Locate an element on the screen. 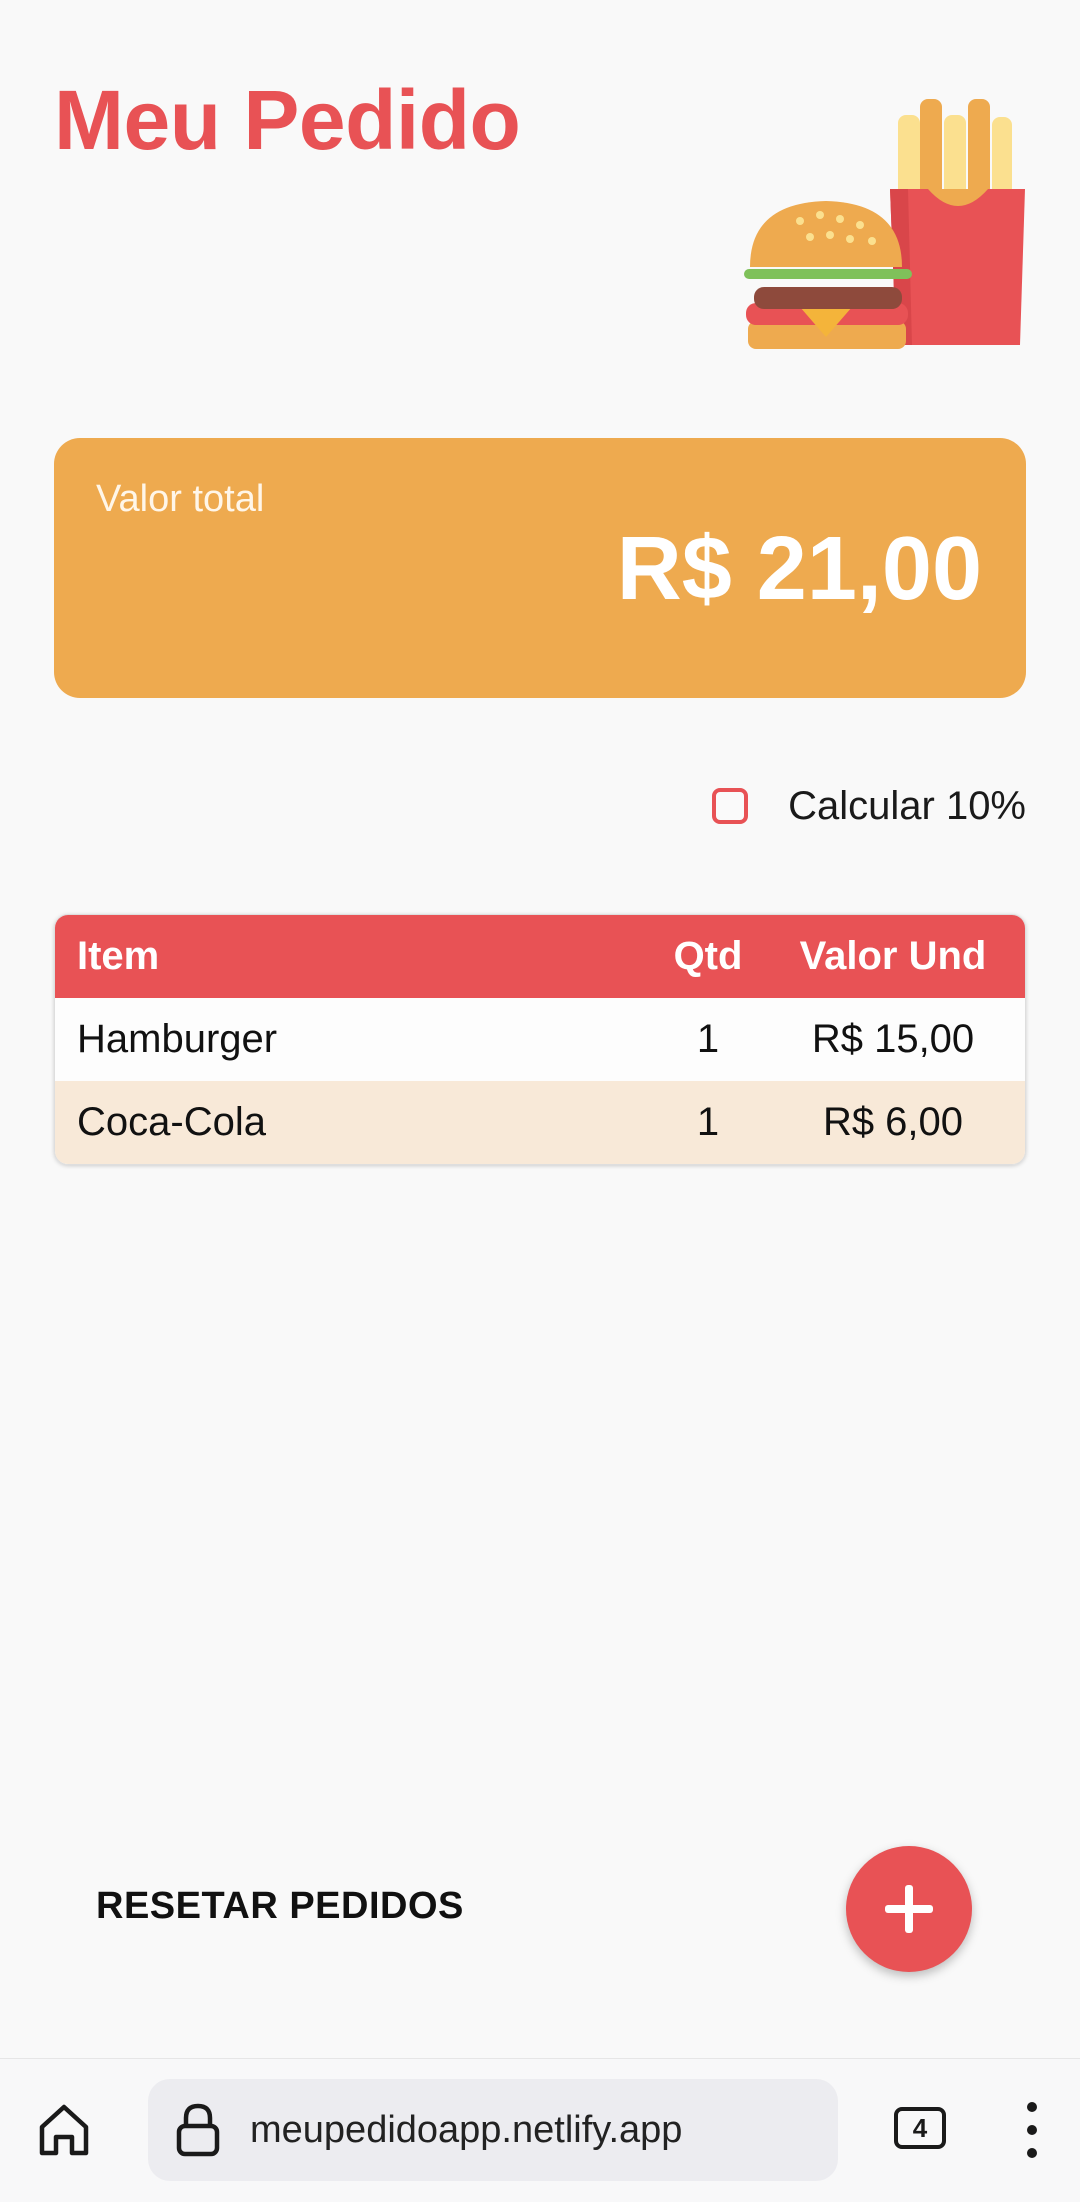 This screenshot has width=1080, height=2202. row-item-name: Hamburger is located at coordinates (177, 1039).